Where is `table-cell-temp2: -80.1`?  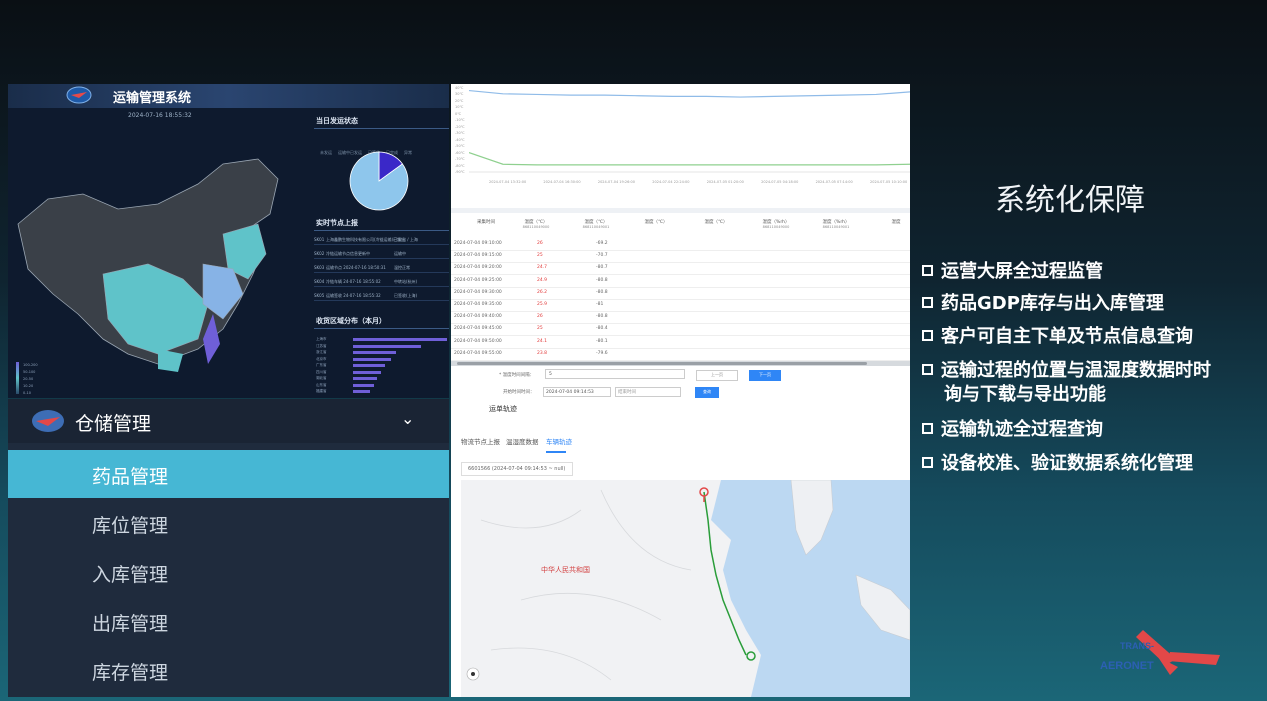
table-cell-temp2: -80.1 is located at coordinates (602, 341).